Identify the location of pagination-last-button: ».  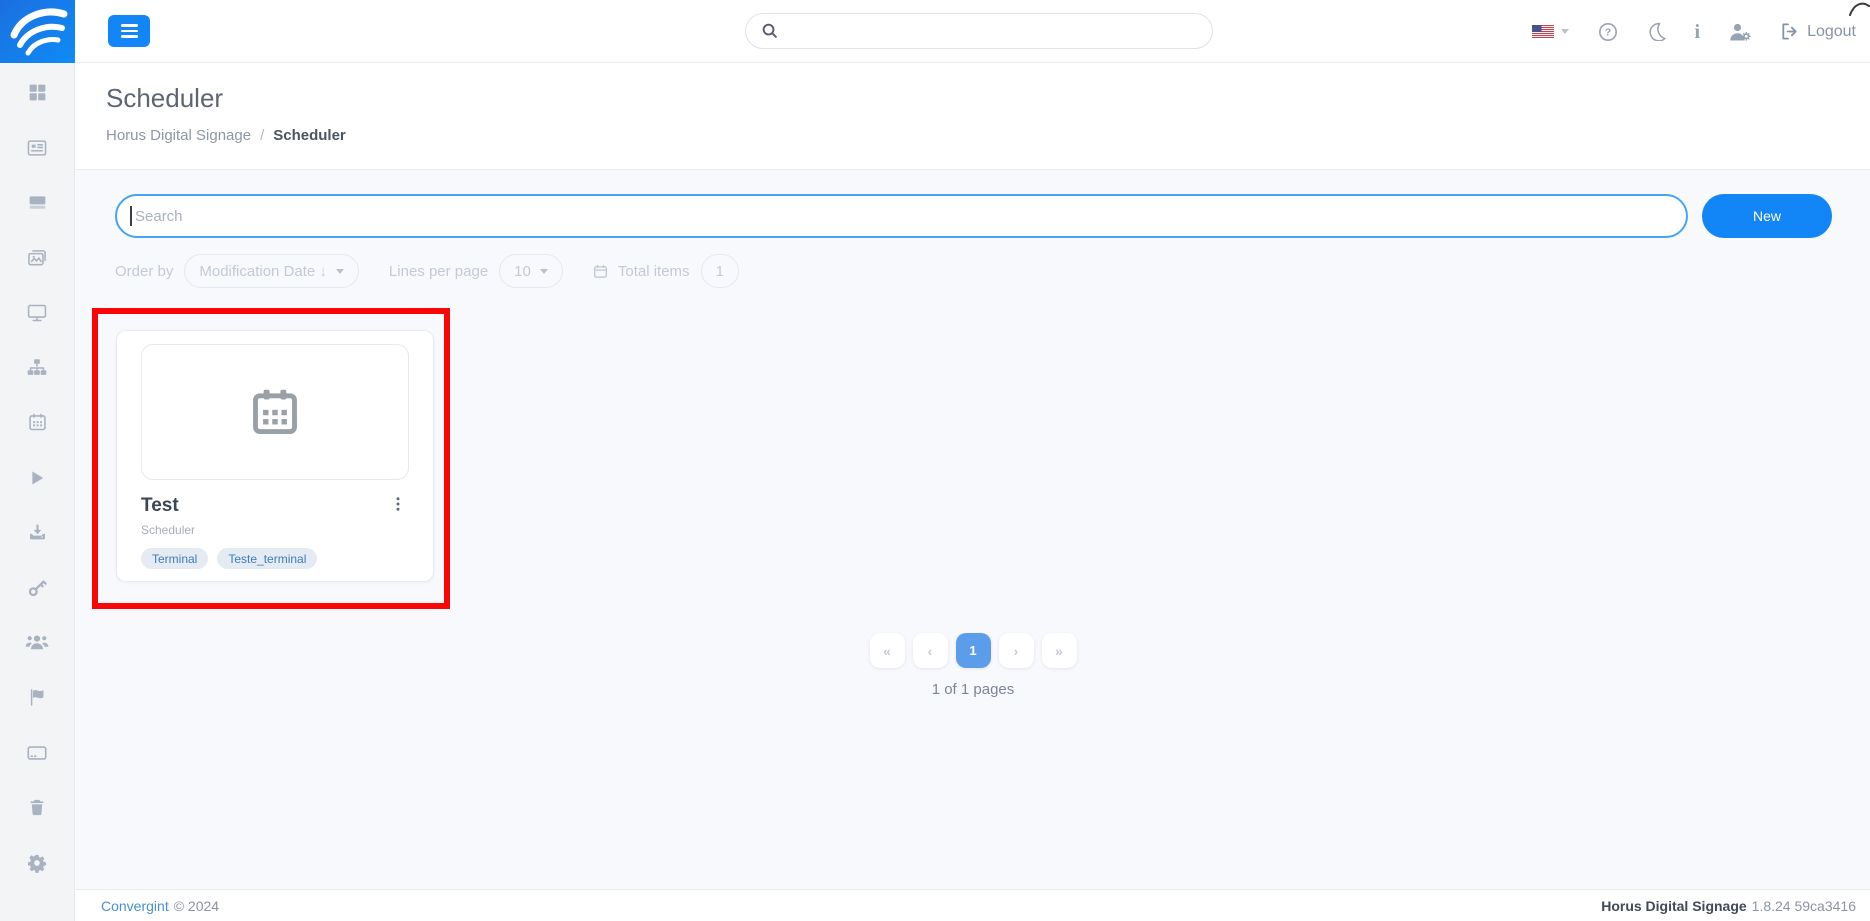
(1059, 650).